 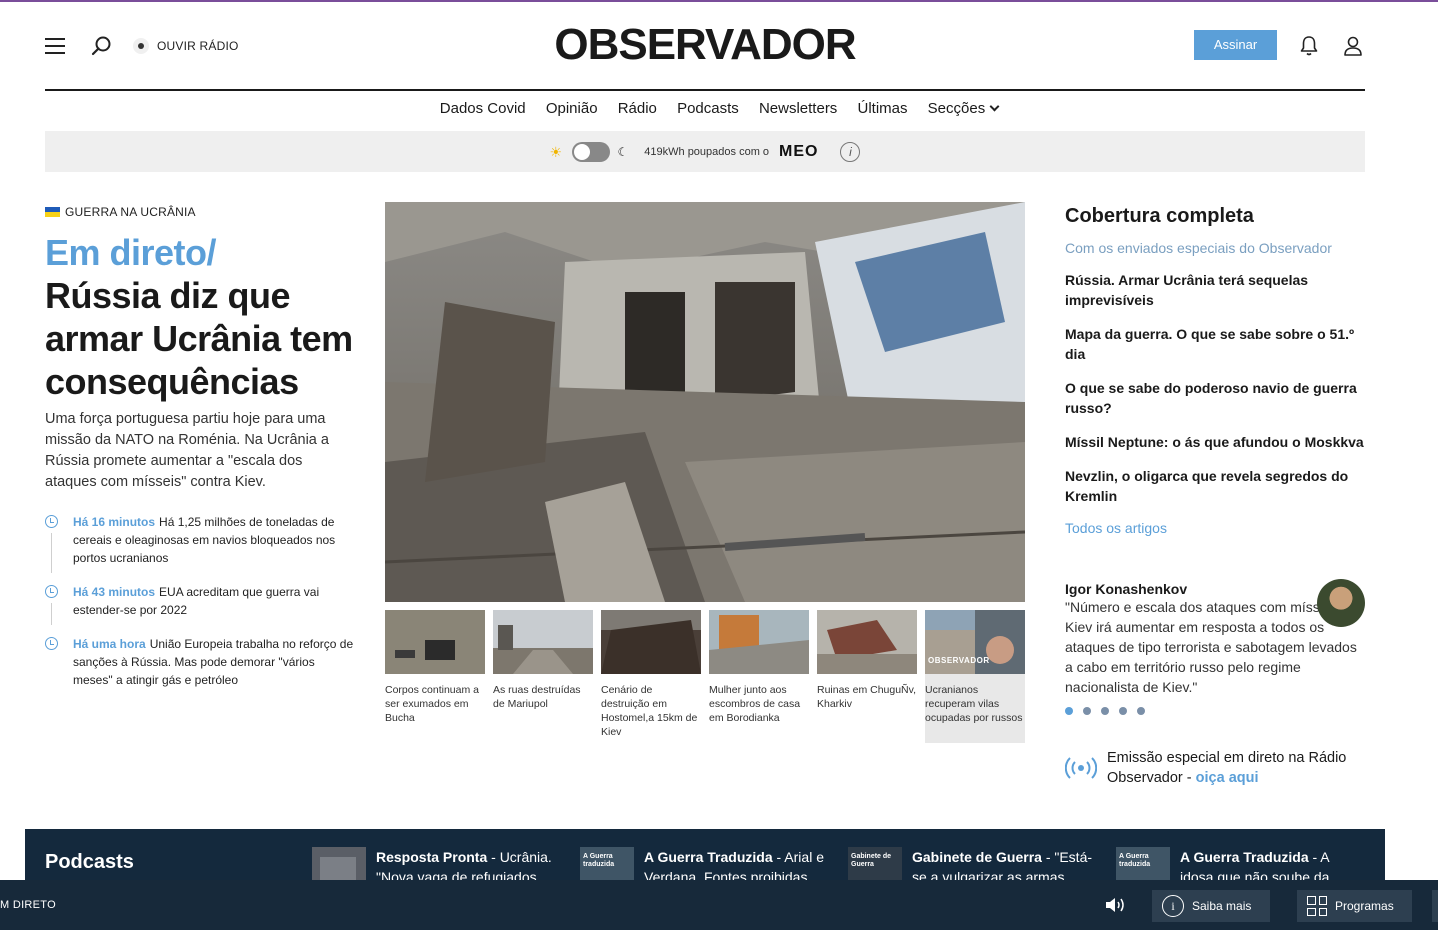 I want to click on info-icon: i, so click(x=850, y=151).